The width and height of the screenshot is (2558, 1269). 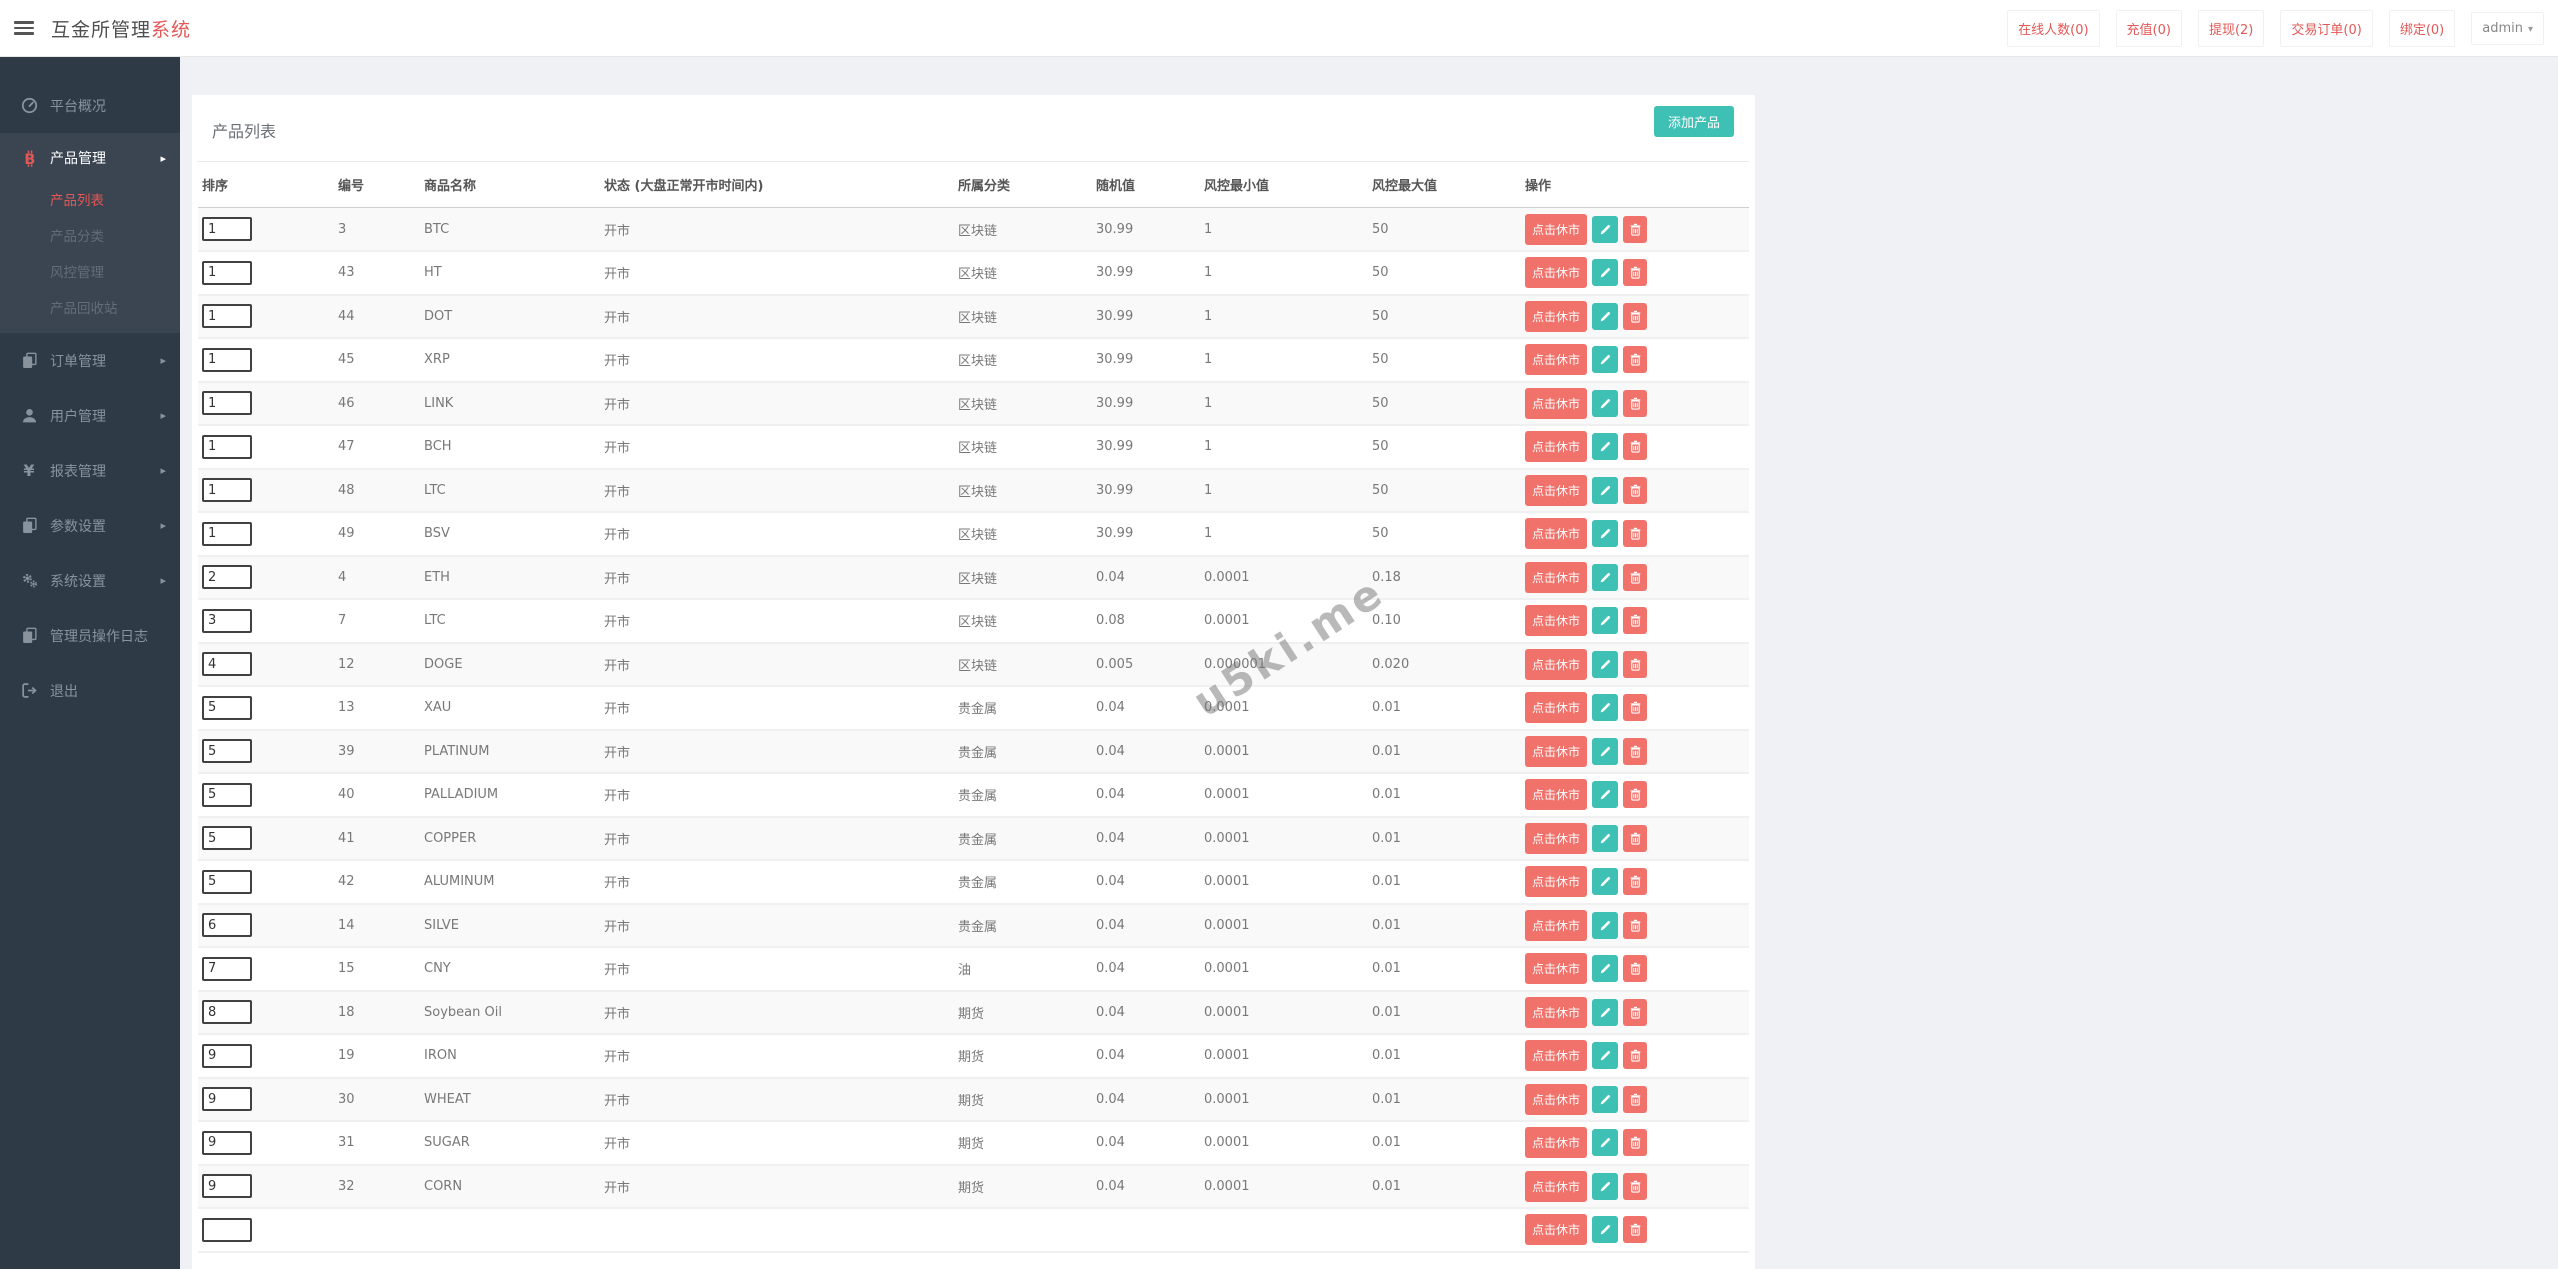 I want to click on admin-menu: admin ▾, so click(x=2507, y=28).